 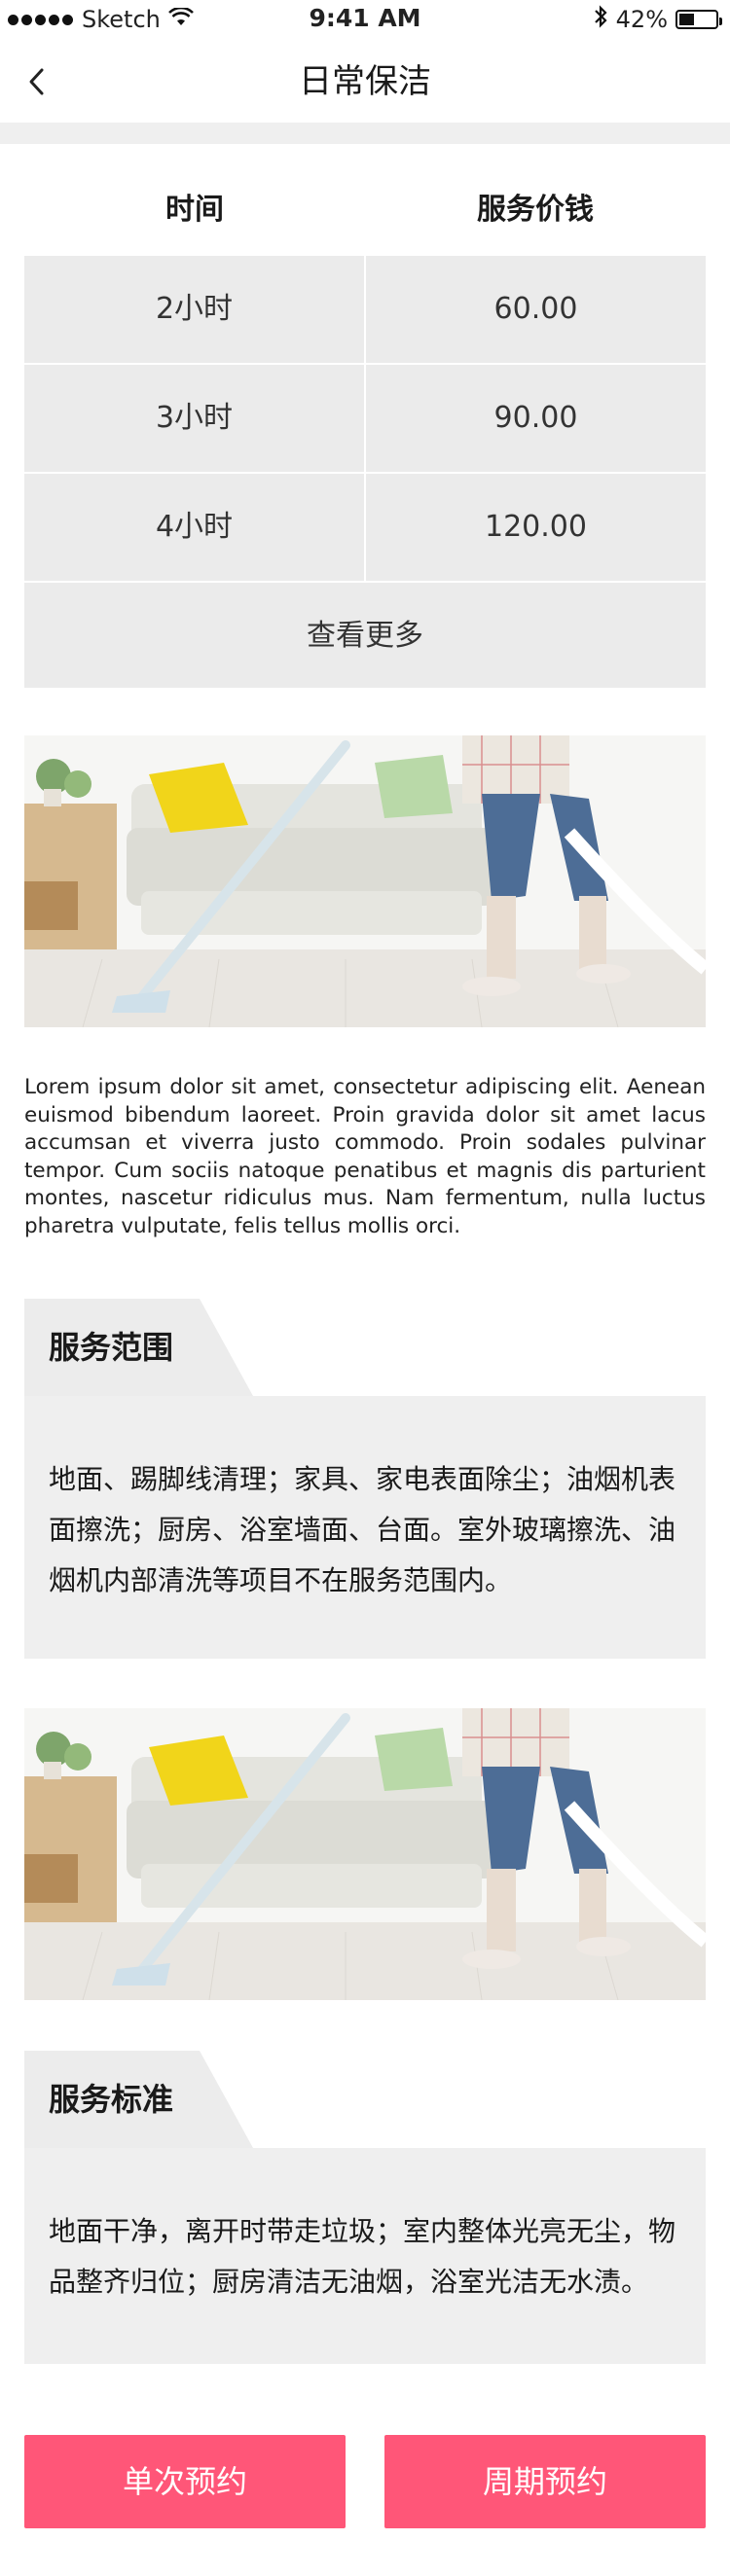 What do you see at coordinates (365, 636) in the screenshot?
I see `view-more-button: 查看更多` at bounding box center [365, 636].